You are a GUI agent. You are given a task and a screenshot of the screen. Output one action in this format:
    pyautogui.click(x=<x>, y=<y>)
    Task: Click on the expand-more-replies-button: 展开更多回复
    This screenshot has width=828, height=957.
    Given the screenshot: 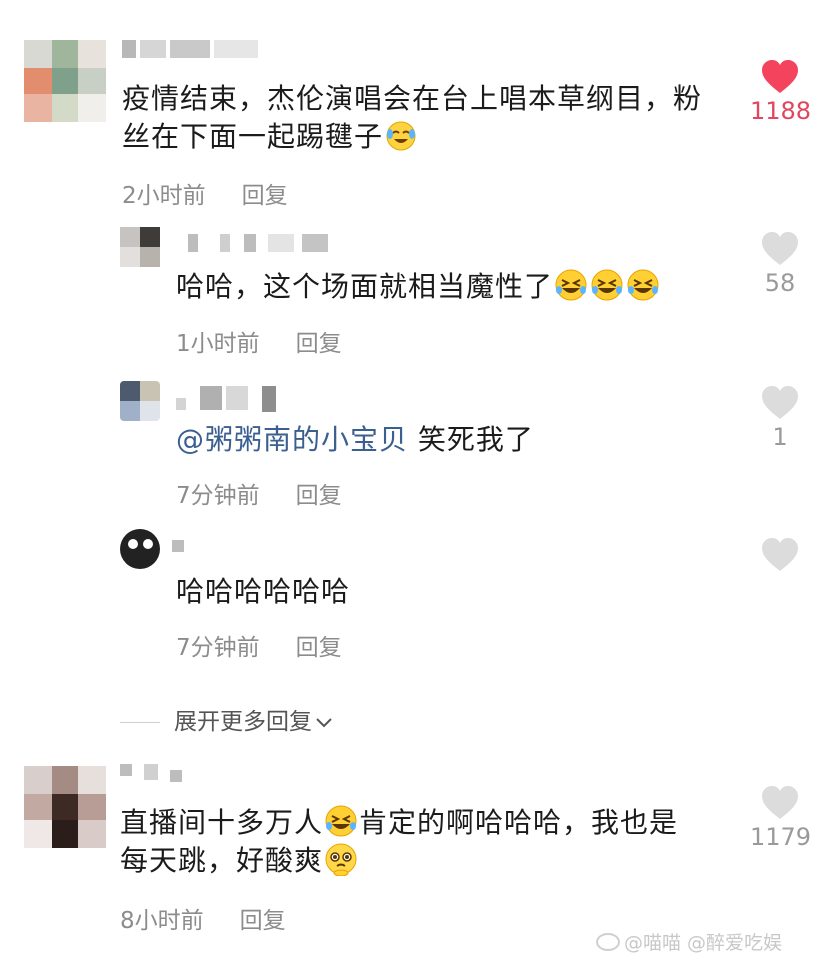 What is the action you would take?
    pyautogui.click(x=227, y=719)
    